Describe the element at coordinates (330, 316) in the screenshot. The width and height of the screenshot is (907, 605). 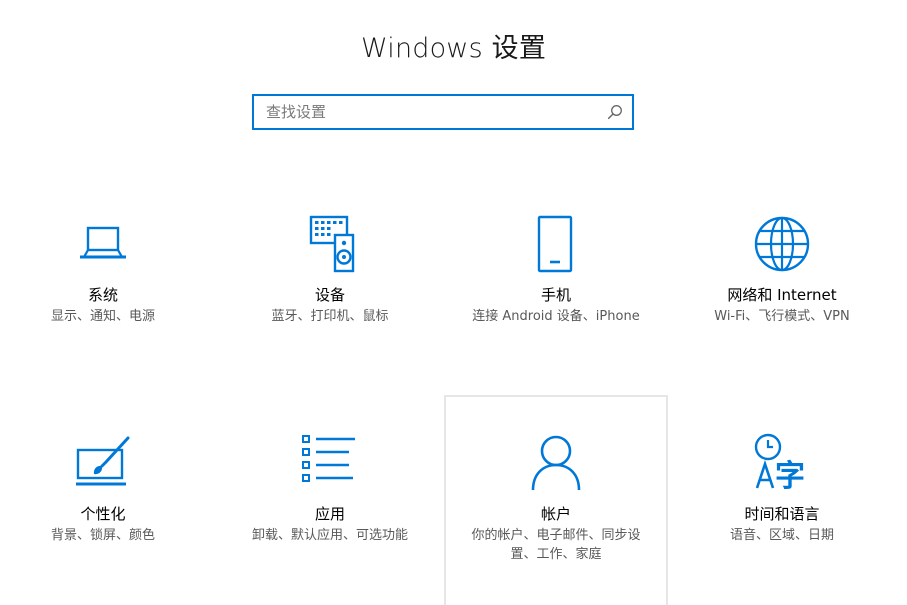
I see `tile-description: 蓝牙、打印机、鼠标` at that location.